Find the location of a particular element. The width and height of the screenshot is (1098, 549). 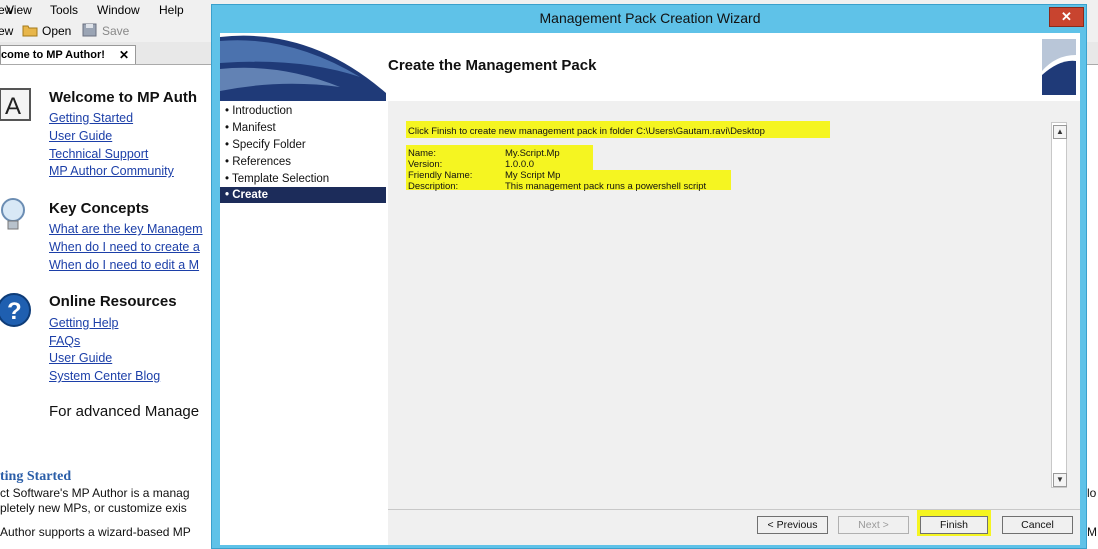

summary-friendly-name-label: Friendly Name: is located at coordinates (440, 175).